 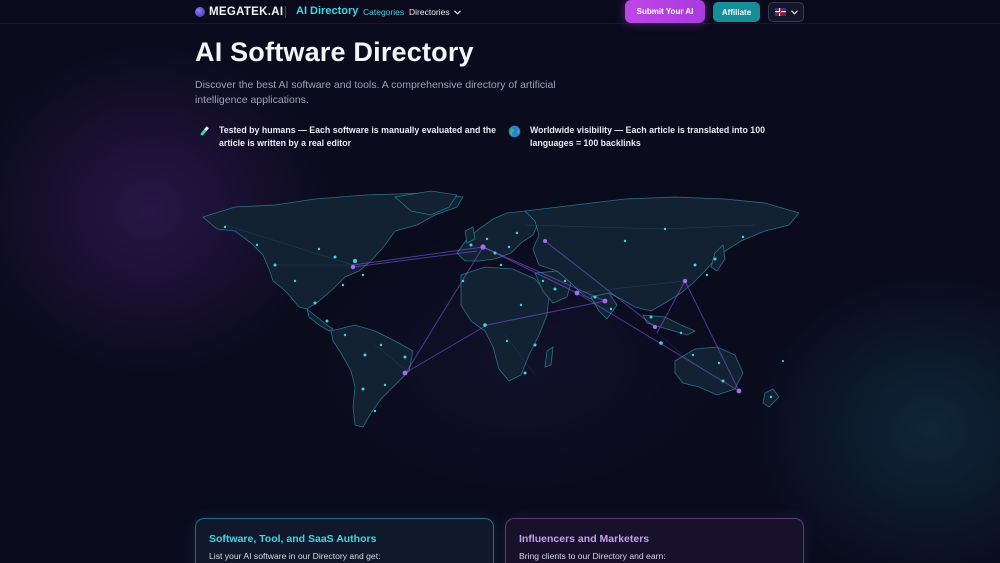 What do you see at coordinates (780, 12) in the screenshot?
I see `uk-flag-icon` at bounding box center [780, 12].